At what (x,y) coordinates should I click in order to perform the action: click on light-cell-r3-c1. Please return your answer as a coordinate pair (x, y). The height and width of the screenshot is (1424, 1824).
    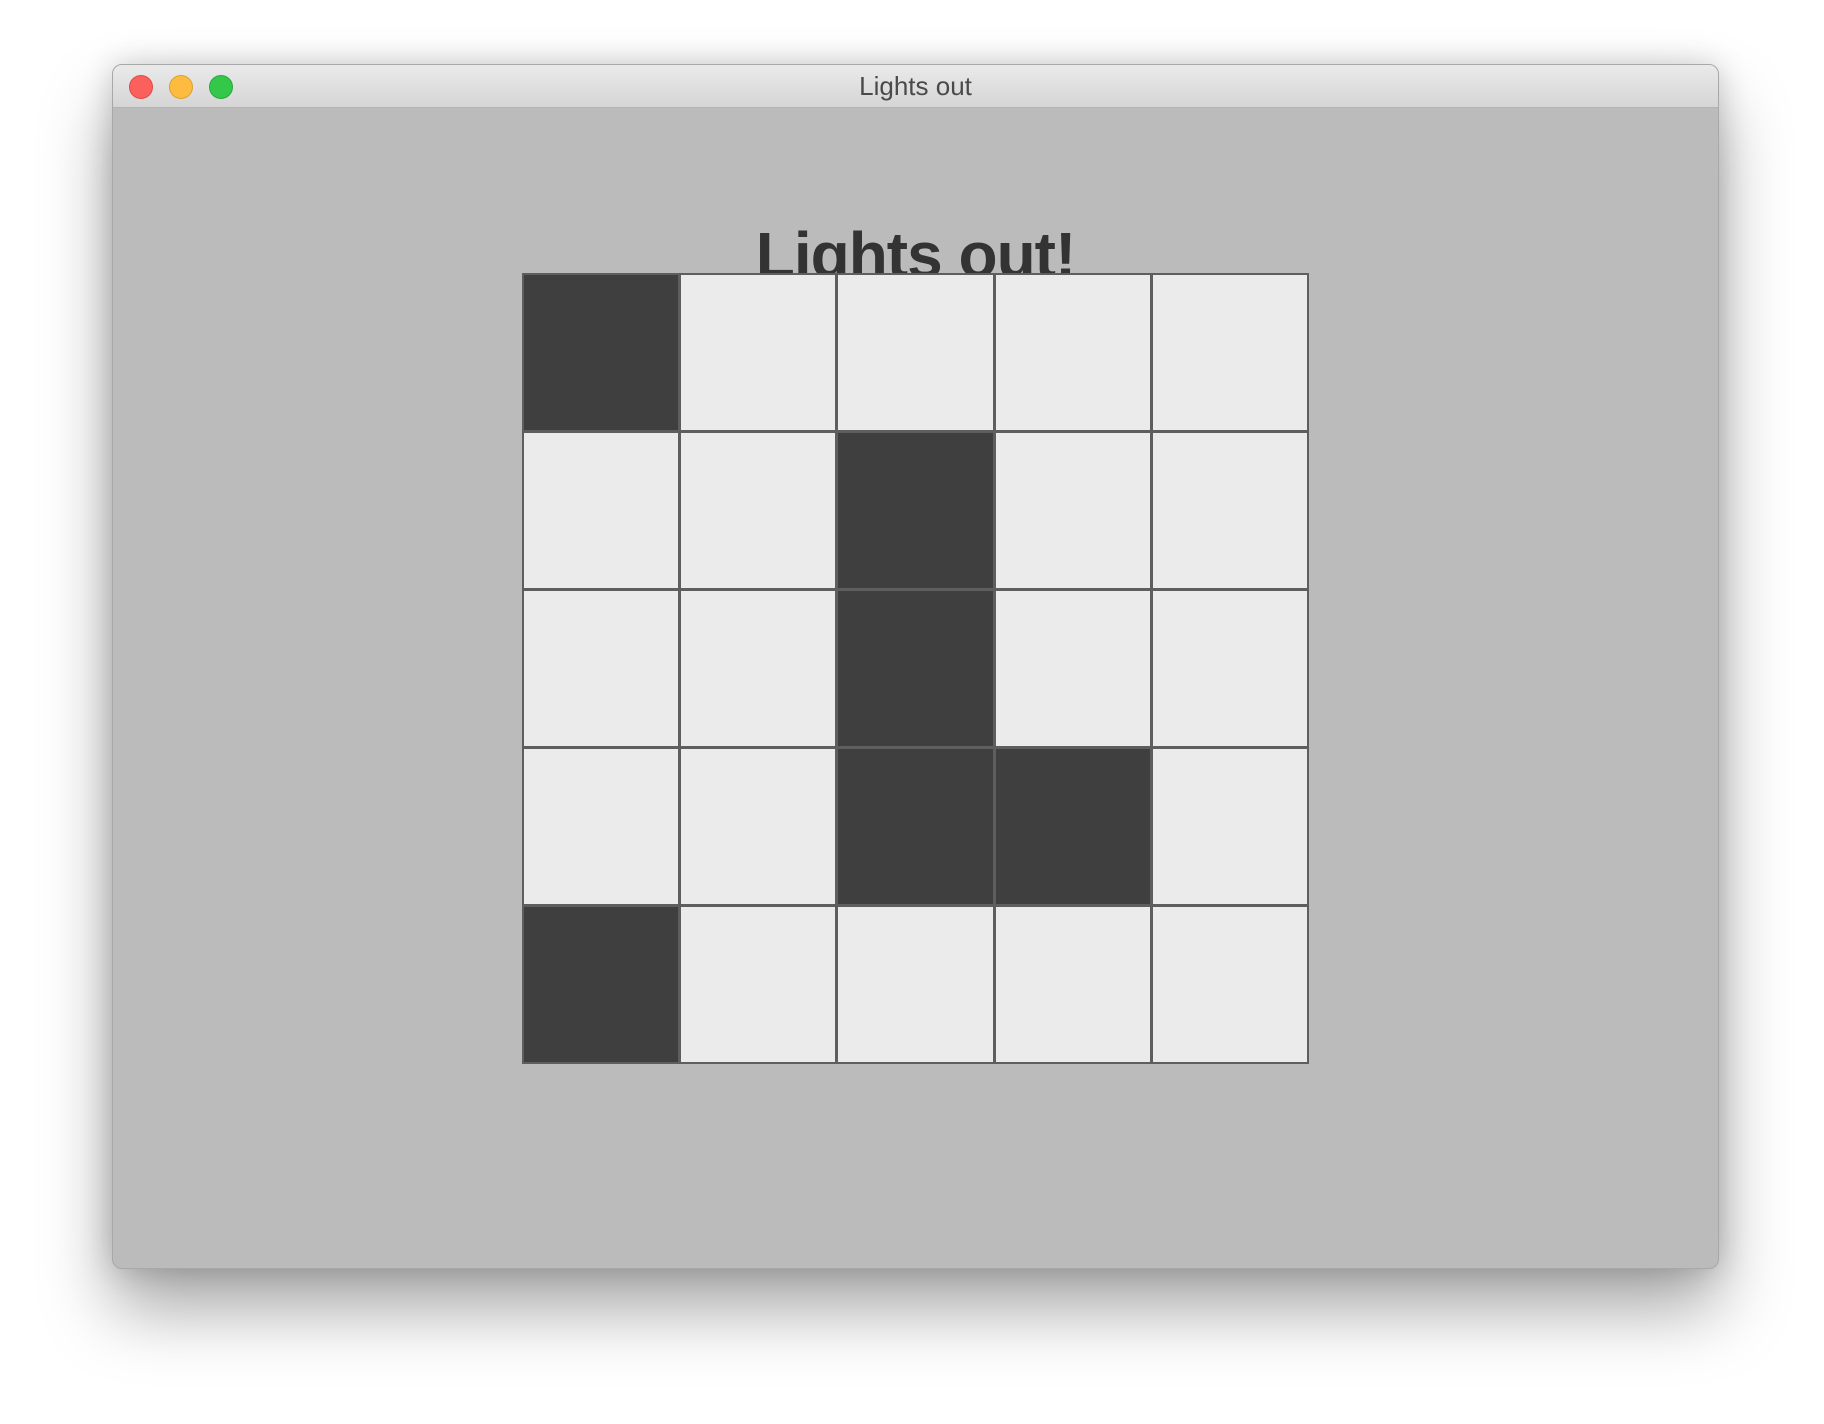
    Looking at the image, I should click on (601, 668).